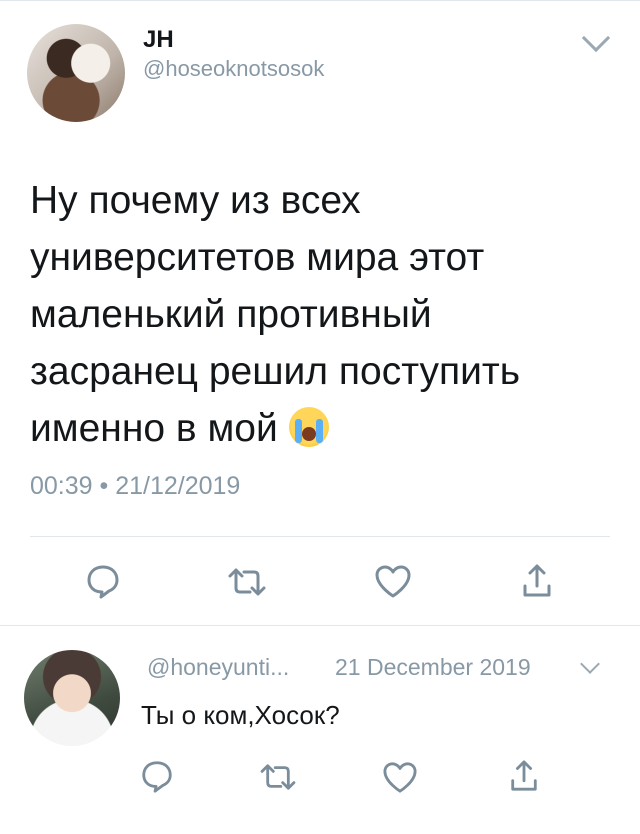 The image size is (640, 834). What do you see at coordinates (158, 40) in the screenshot?
I see `author-name: JH` at bounding box center [158, 40].